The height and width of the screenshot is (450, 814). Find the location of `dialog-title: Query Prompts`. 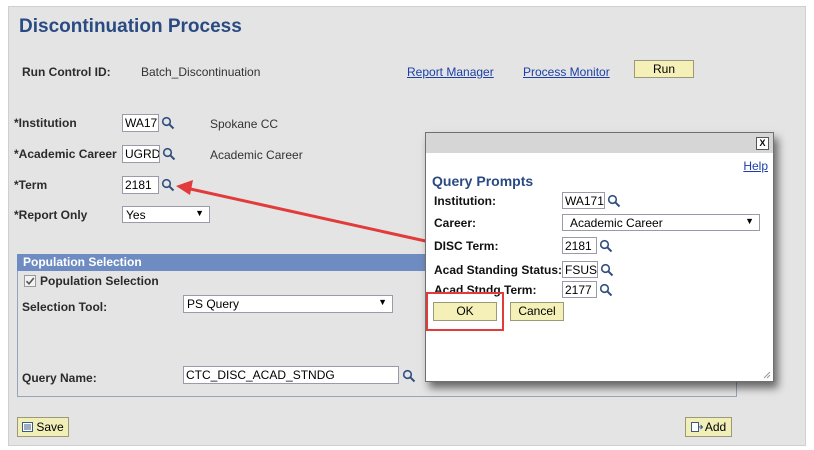

dialog-title: Query Prompts is located at coordinates (483, 181).